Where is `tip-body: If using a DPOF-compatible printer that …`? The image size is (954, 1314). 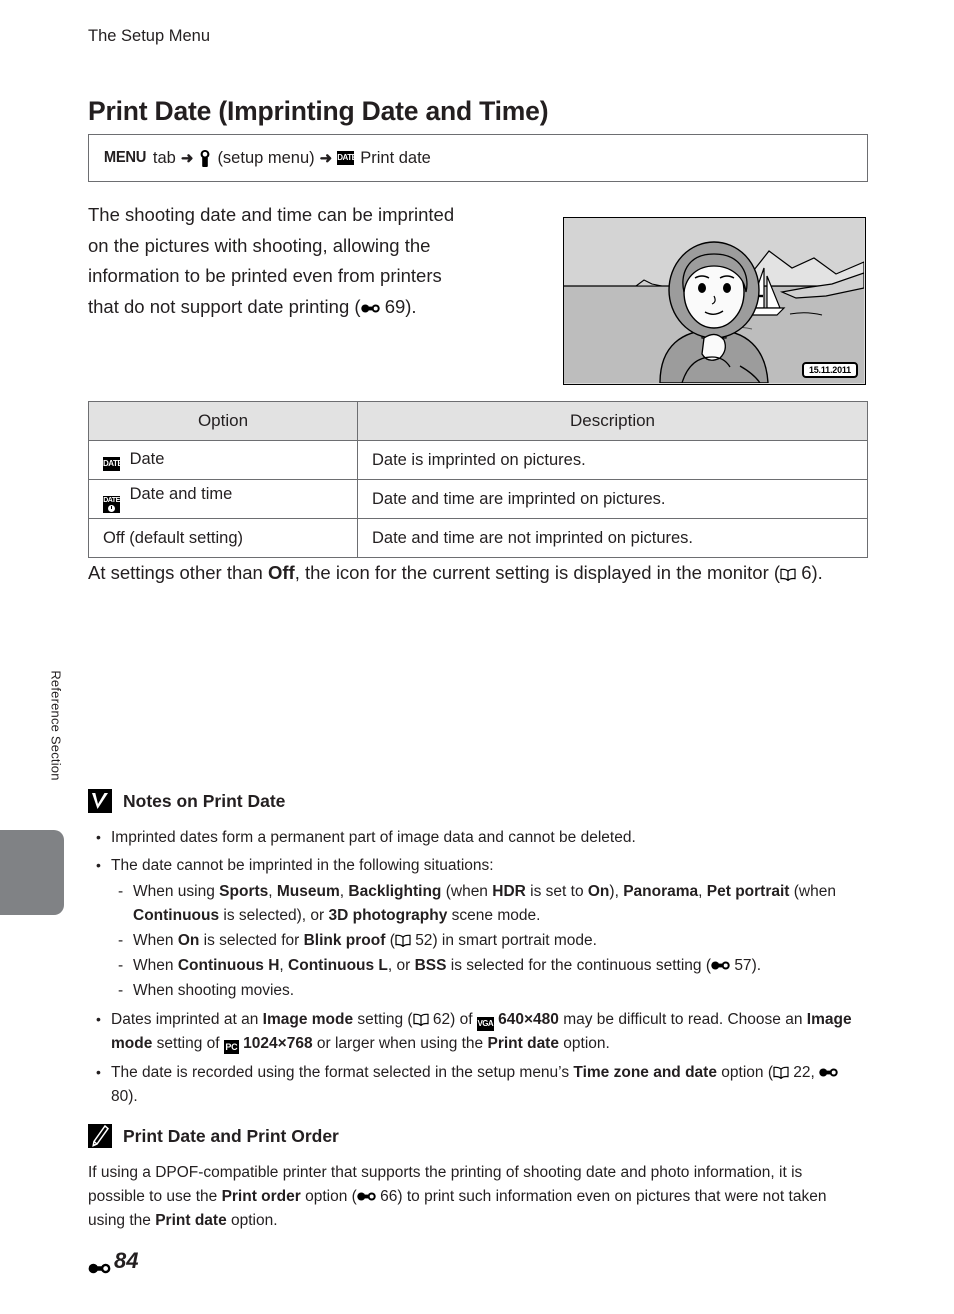
tip-body: If using a DPOF-compatible printer that … is located at coordinates (470, 1197).